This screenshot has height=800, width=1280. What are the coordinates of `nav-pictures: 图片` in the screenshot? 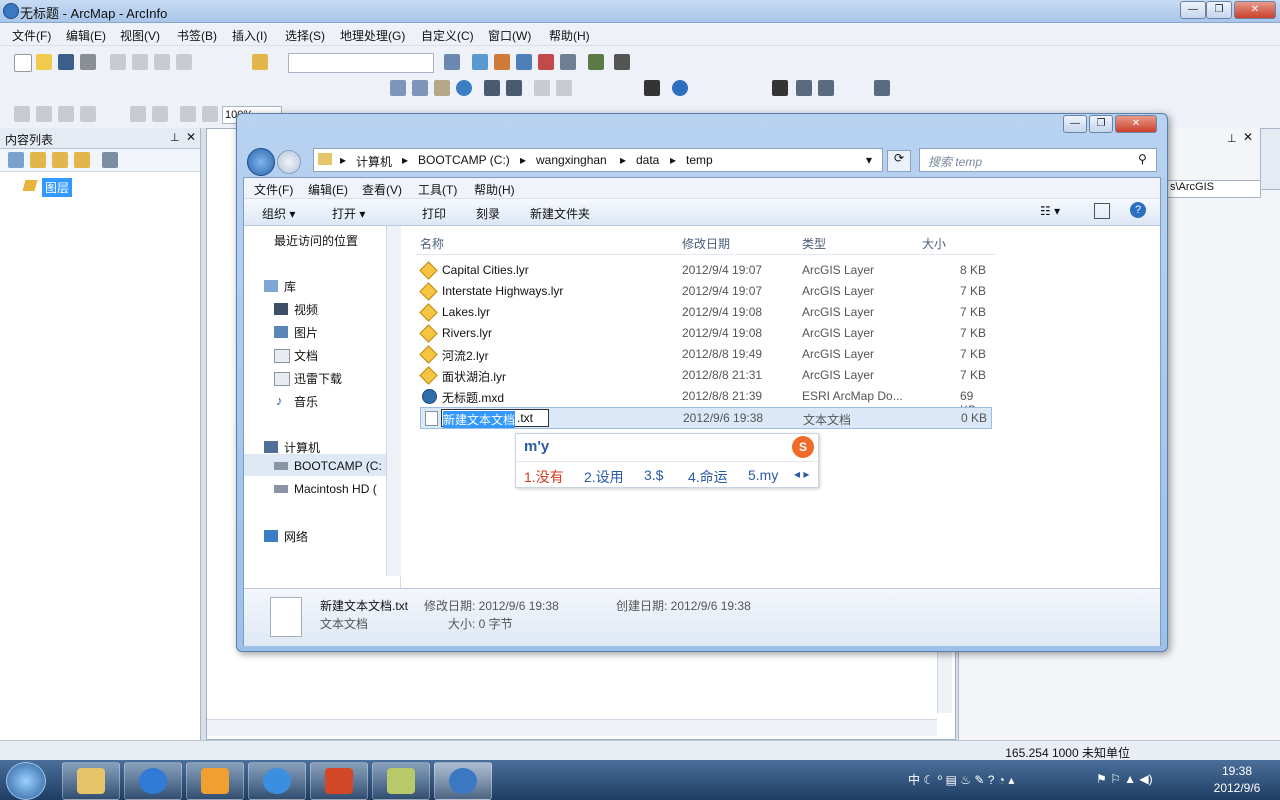 It's located at (306, 332).